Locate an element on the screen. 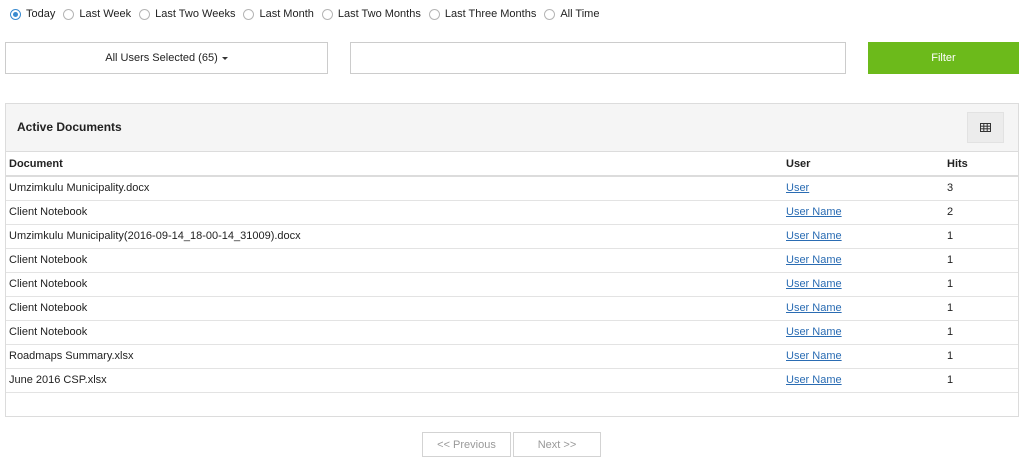  panel-title: Active Documents is located at coordinates (69, 127).